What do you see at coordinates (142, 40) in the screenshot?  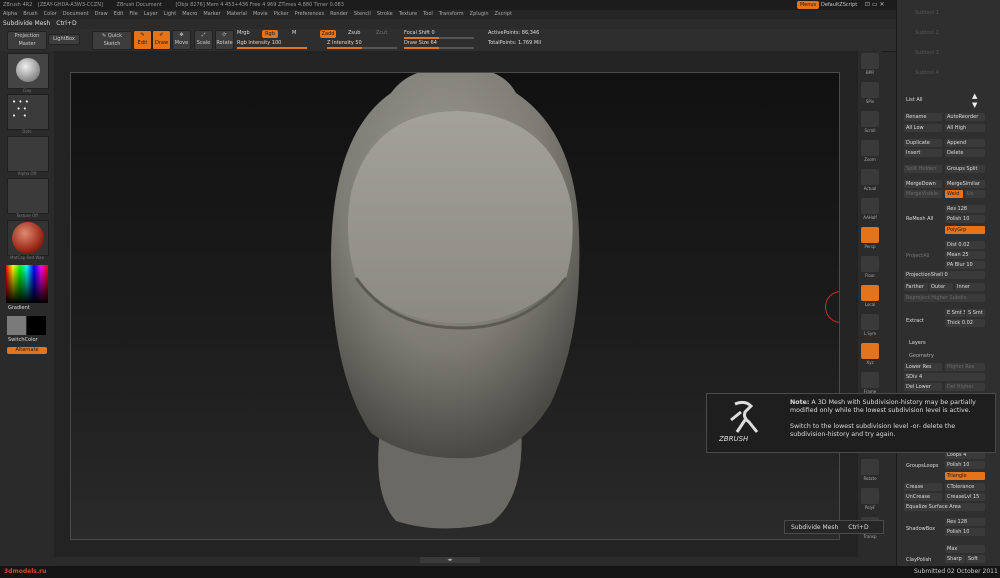 I see `edit-button: ✎ Edit` at bounding box center [142, 40].